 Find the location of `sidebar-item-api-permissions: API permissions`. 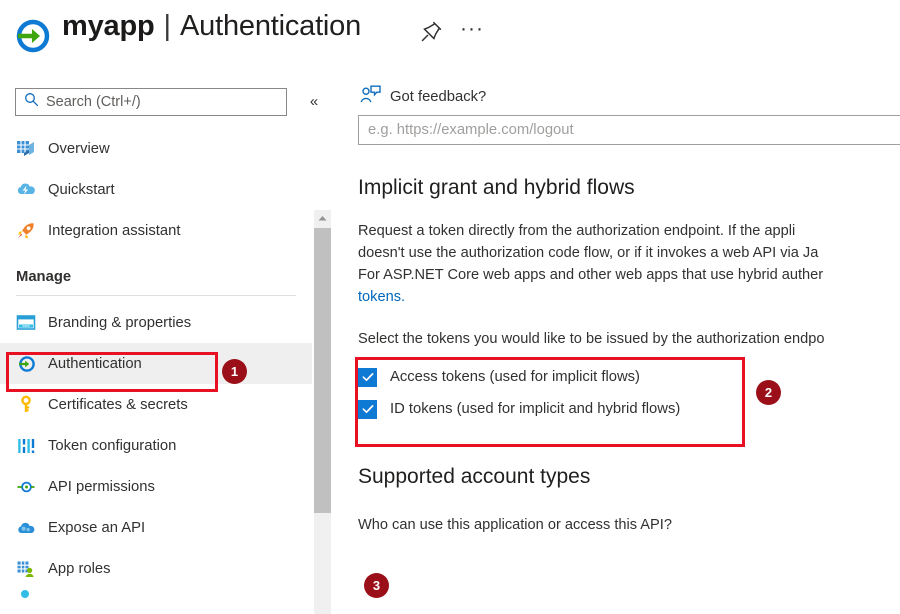

sidebar-item-api-permissions: API permissions is located at coordinates (156, 486).